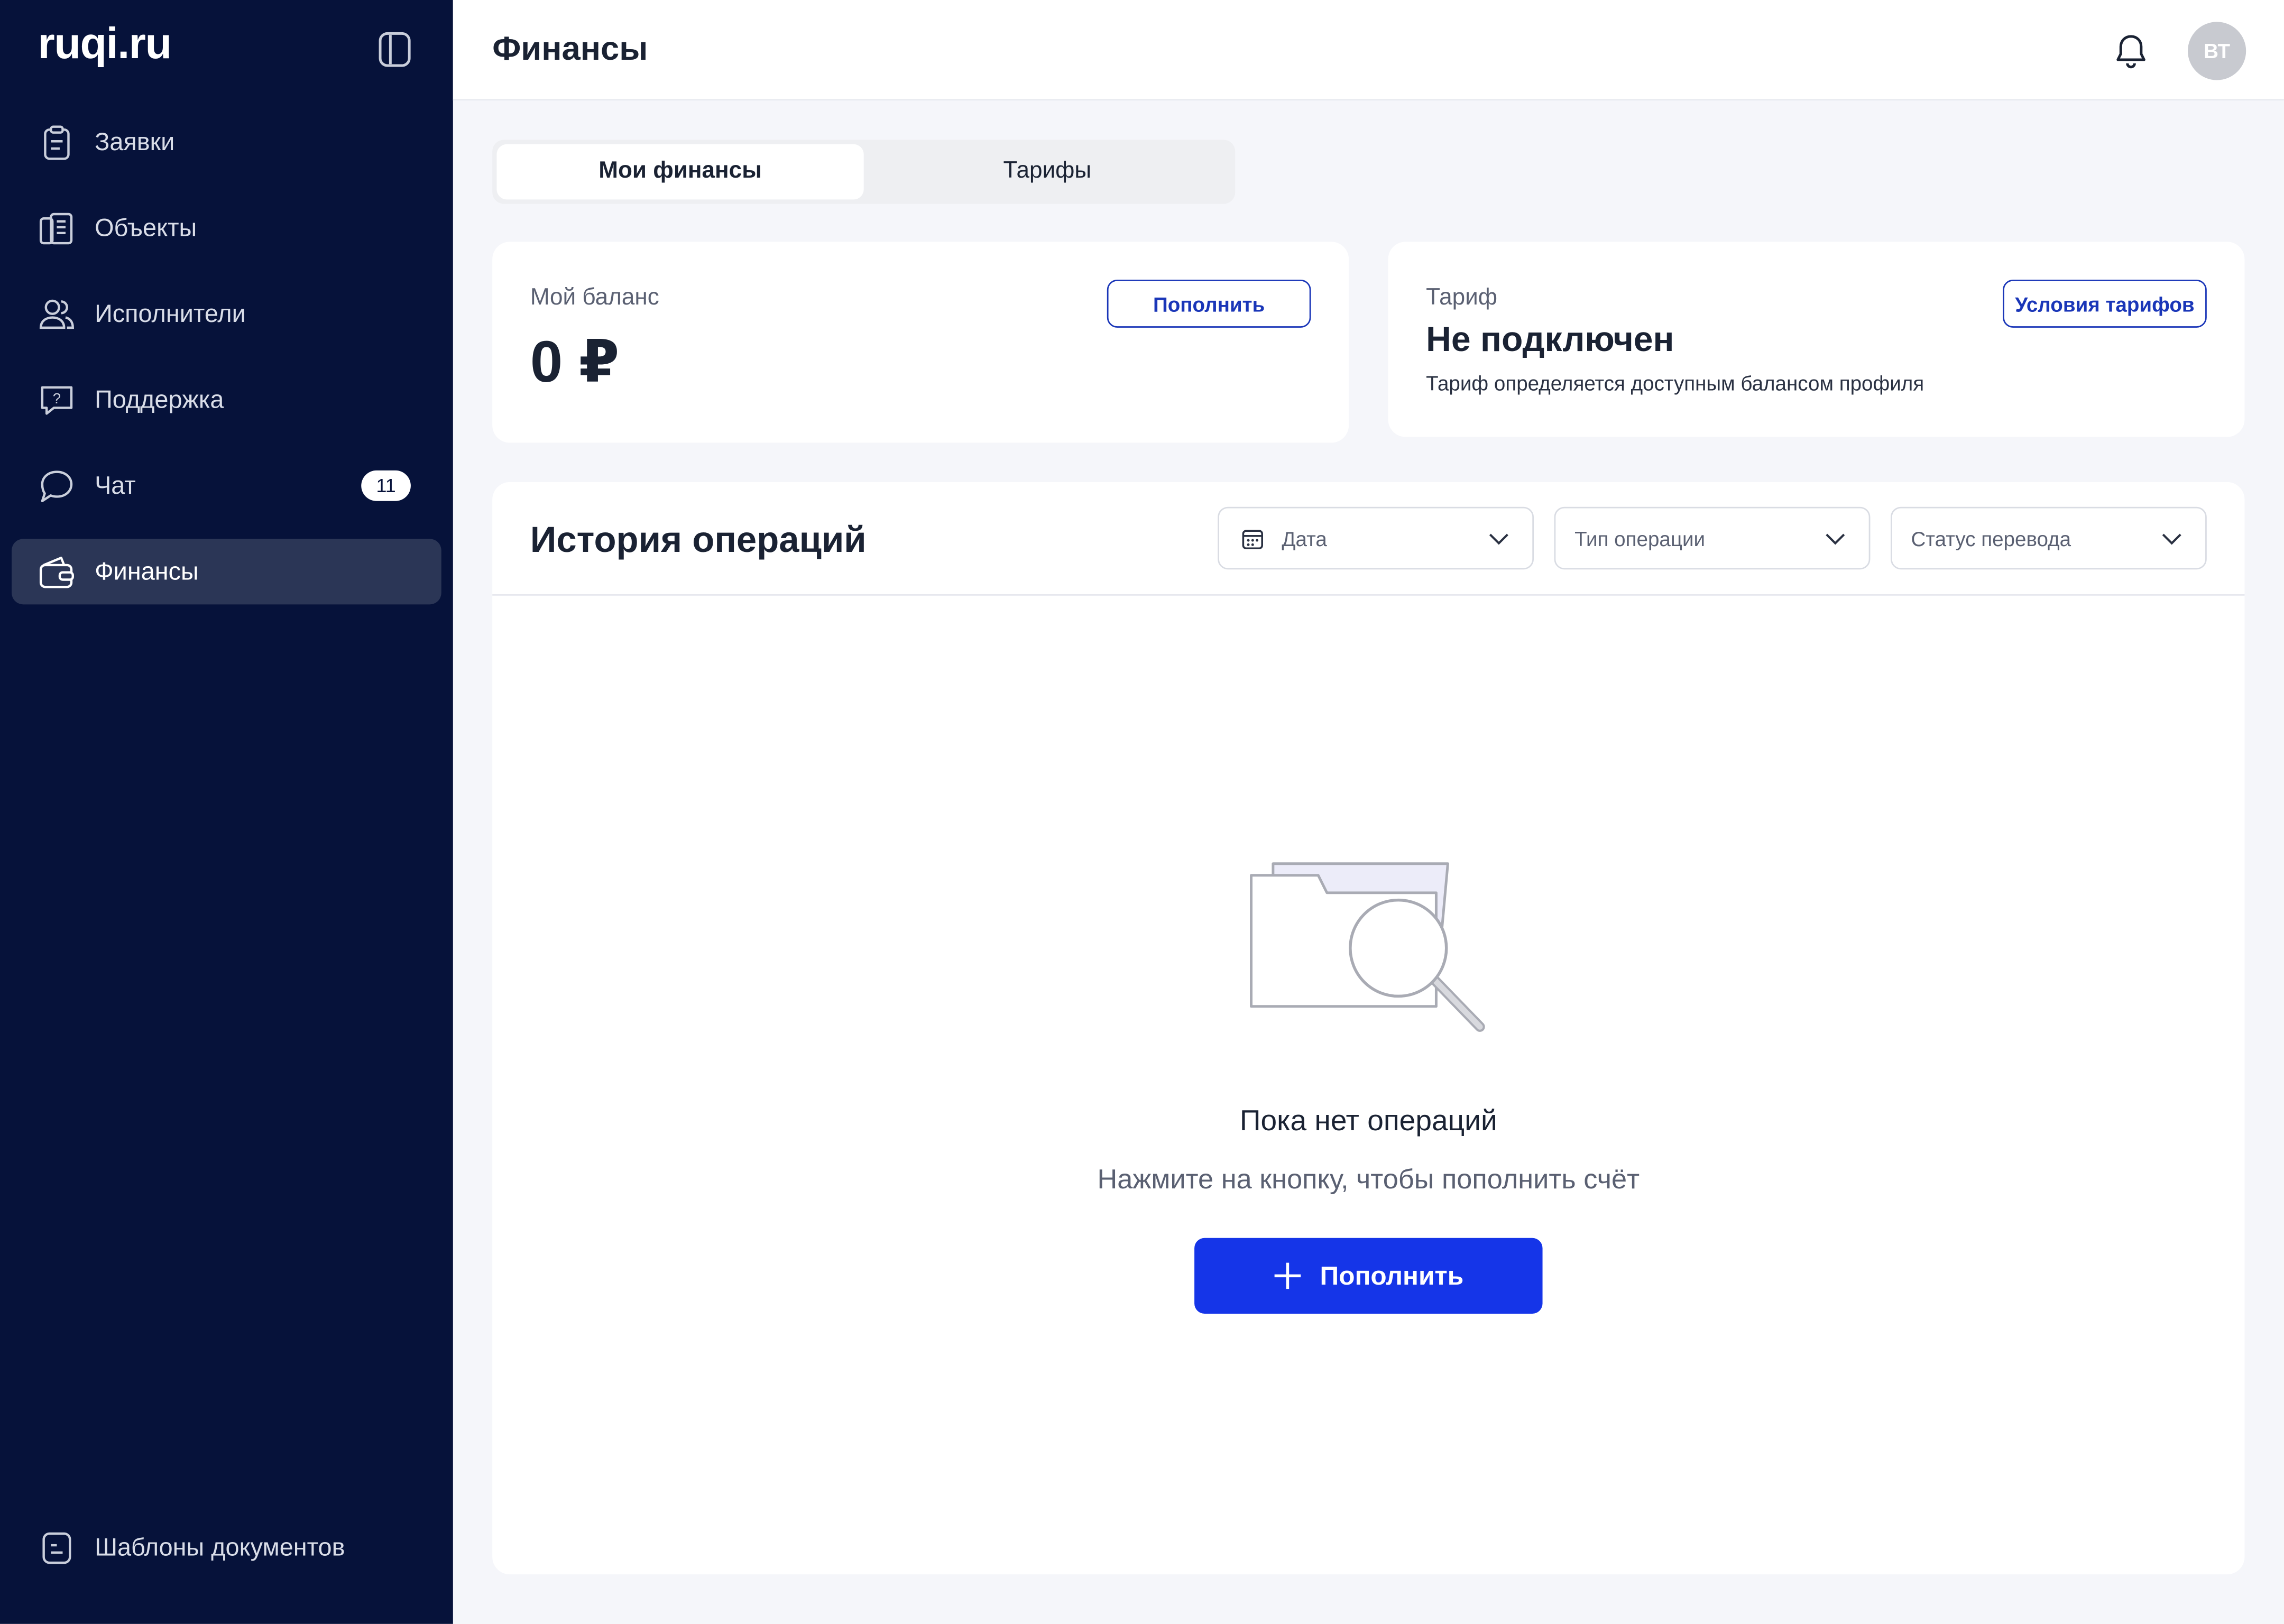 The height and width of the screenshot is (1624, 2284). What do you see at coordinates (115, 485) in the screenshot?
I see `sidebar-item-label: Чат` at bounding box center [115, 485].